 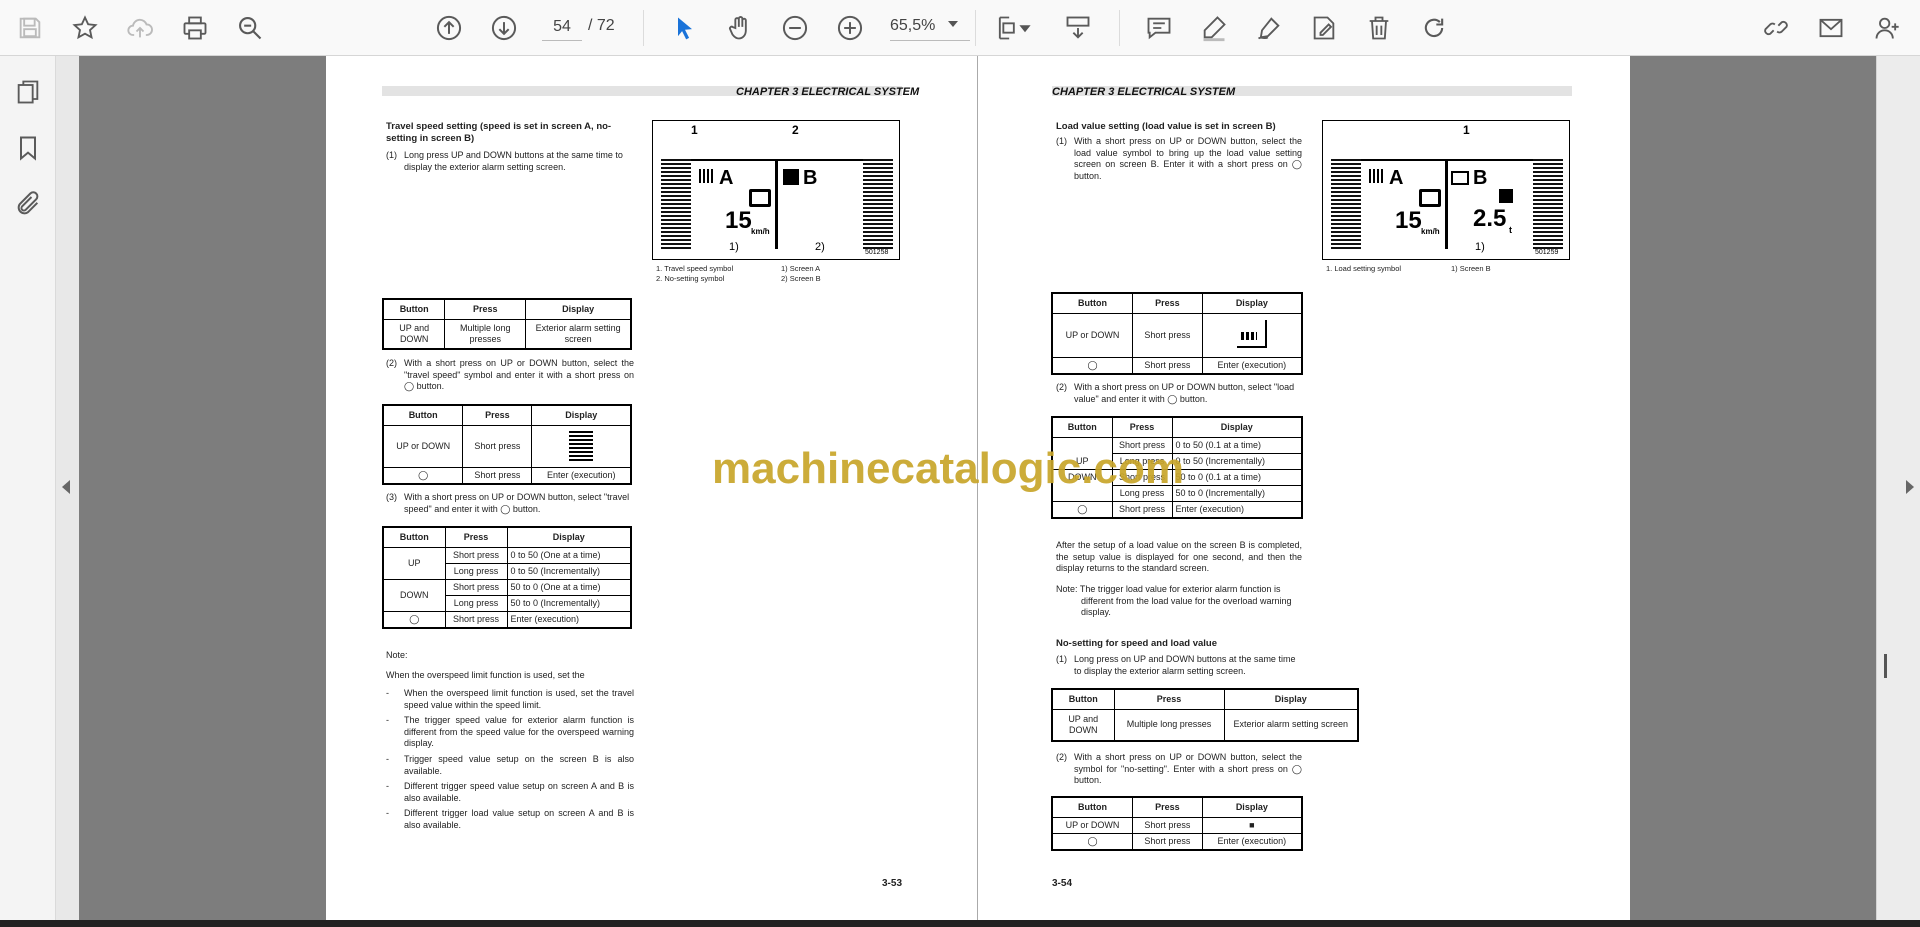 What do you see at coordinates (1364, 268) in the screenshot?
I see `figure-caption: 1. Load setting symbol` at bounding box center [1364, 268].